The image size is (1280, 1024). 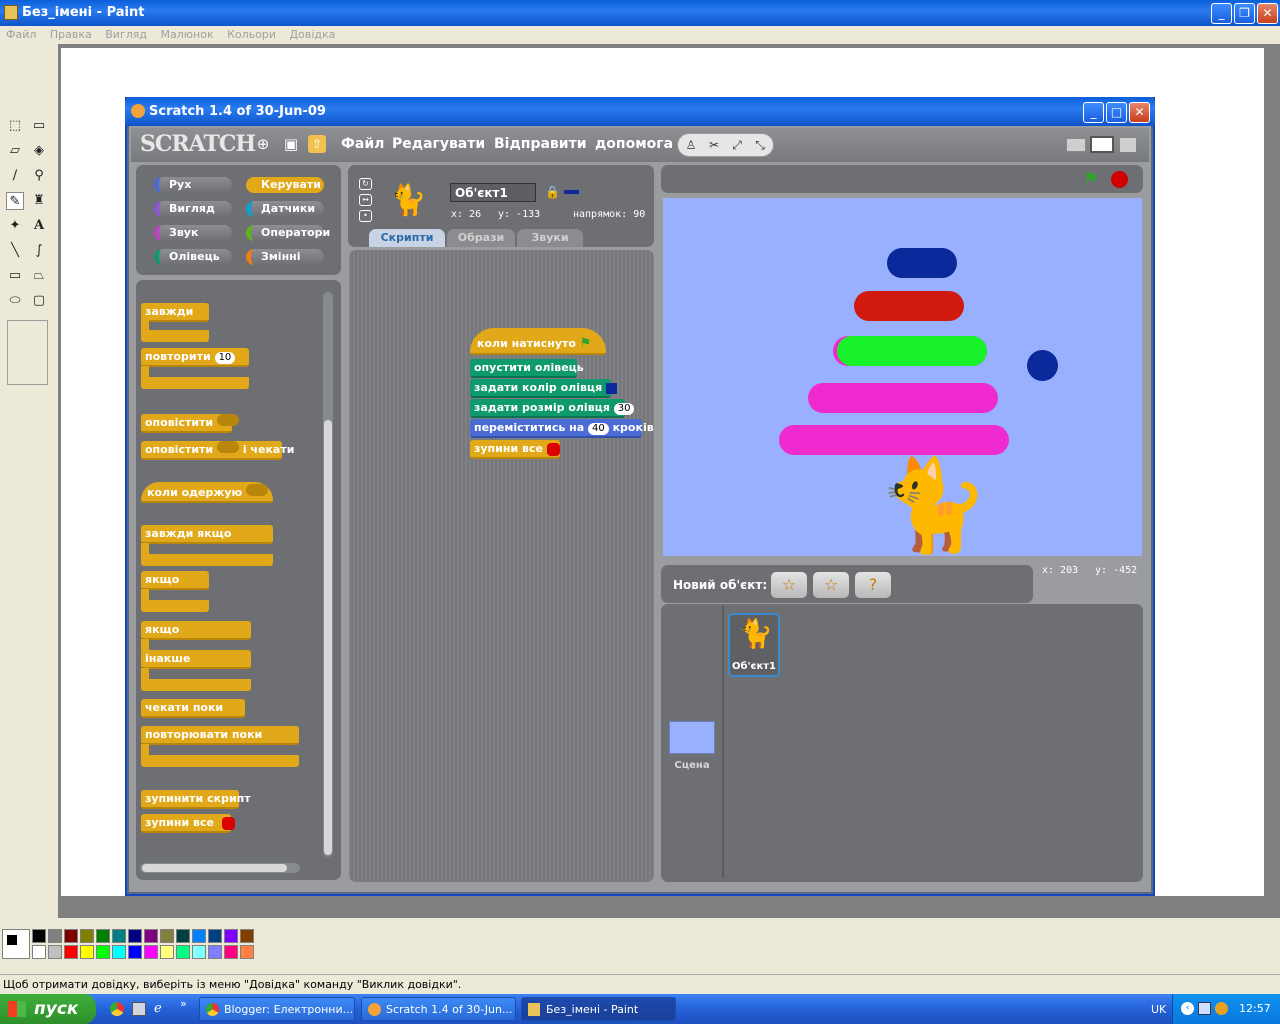 What do you see at coordinates (760, 145) in the screenshot?
I see `shrink-icon: ⤡` at bounding box center [760, 145].